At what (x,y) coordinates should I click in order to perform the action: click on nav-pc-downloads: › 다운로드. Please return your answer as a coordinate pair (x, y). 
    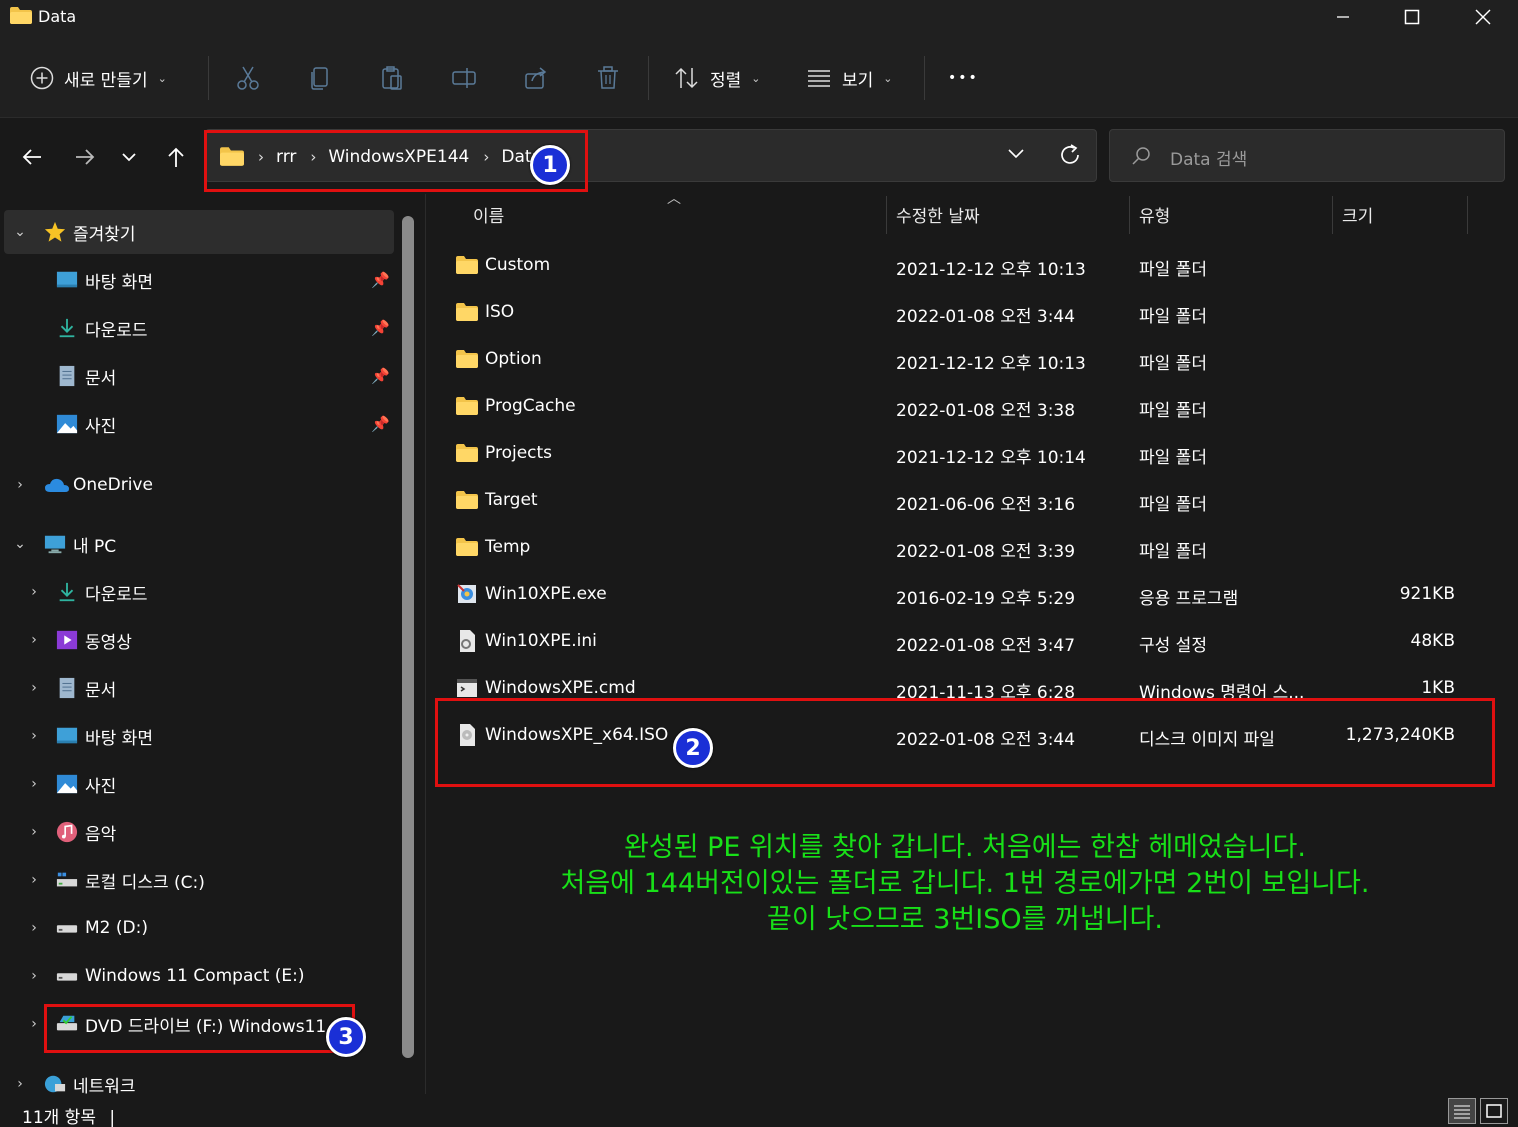
    Looking at the image, I should click on (199, 592).